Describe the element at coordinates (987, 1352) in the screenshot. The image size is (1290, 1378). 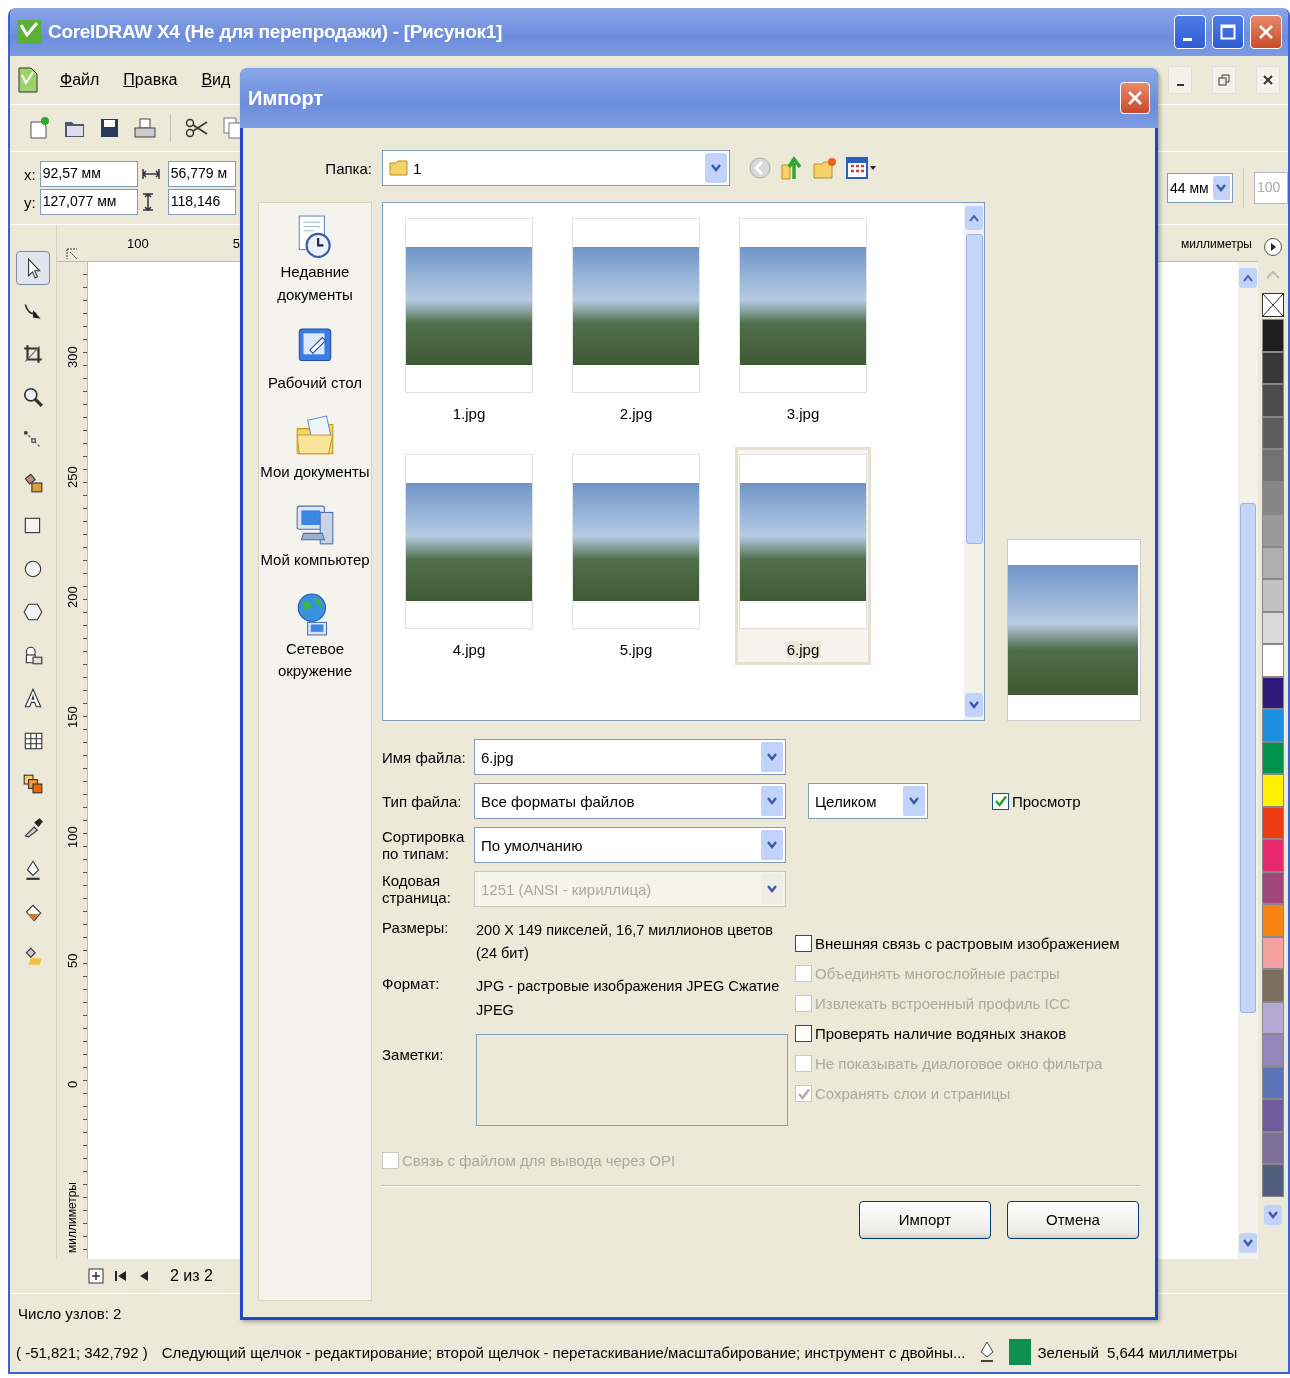
I see `pen-nib-icon` at that location.